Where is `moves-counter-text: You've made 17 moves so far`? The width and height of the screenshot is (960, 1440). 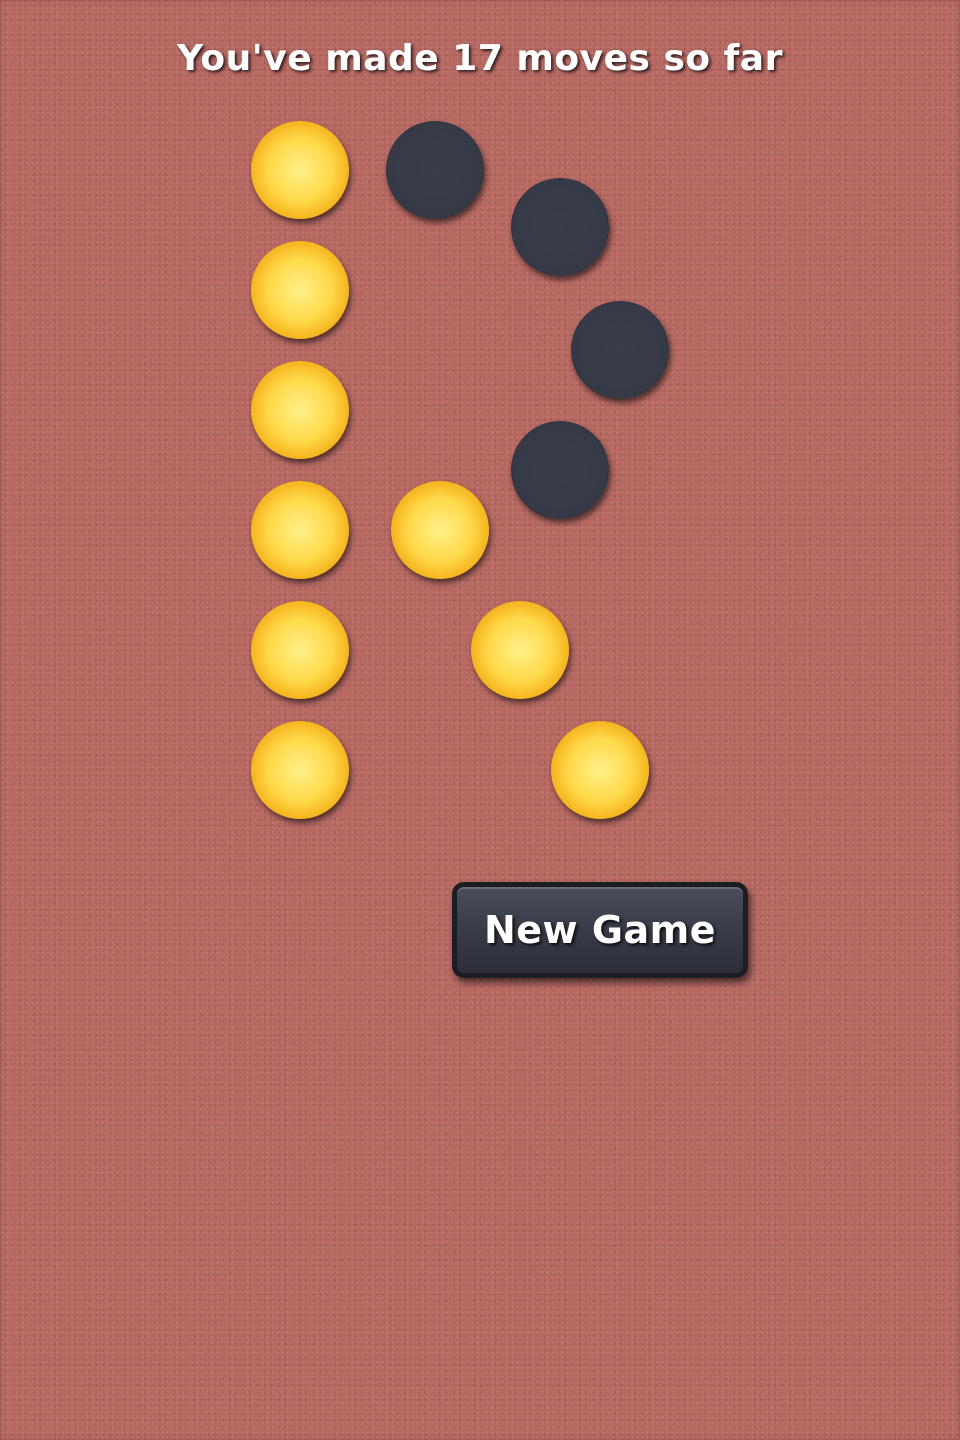
moves-counter-text: You've made 17 moves so far is located at coordinates (480, 58).